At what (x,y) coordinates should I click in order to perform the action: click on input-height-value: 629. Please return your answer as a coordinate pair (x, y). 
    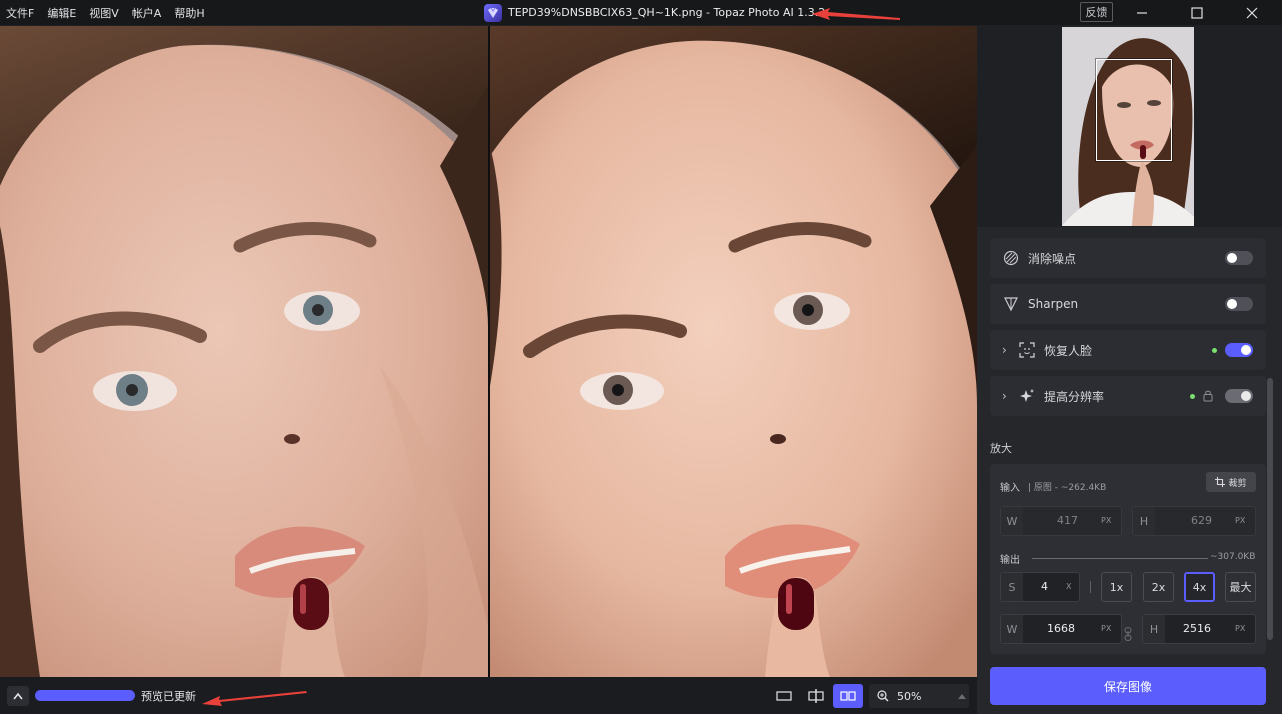
    Looking at the image, I should click on (1201, 520).